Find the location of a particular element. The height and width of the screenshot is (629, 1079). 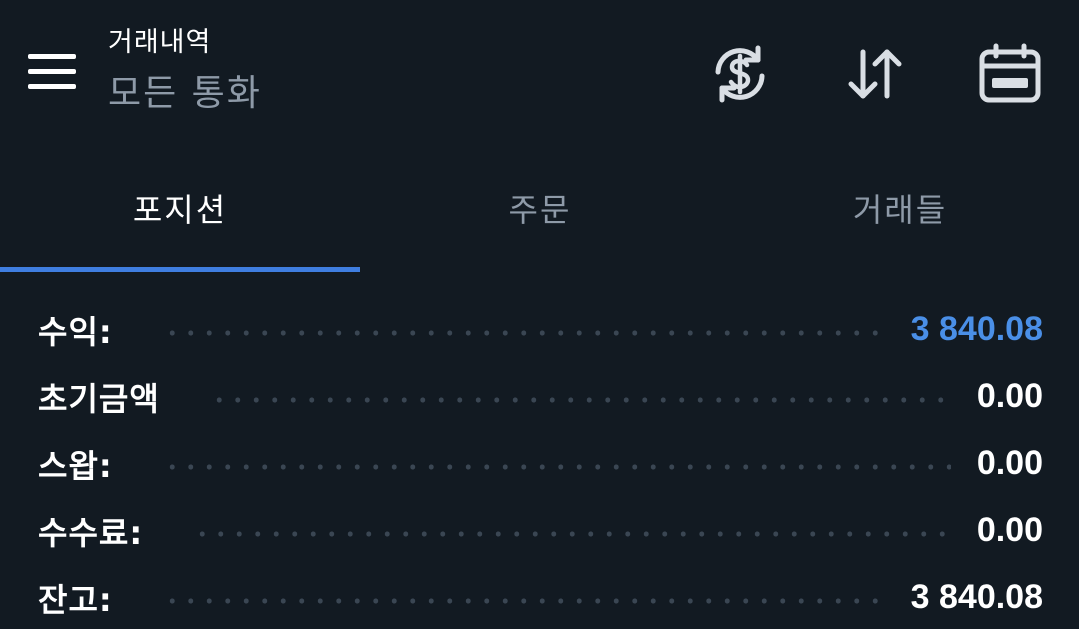

summary-row-profit: 수익: 3 840.08 is located at coordinates (539, 329).